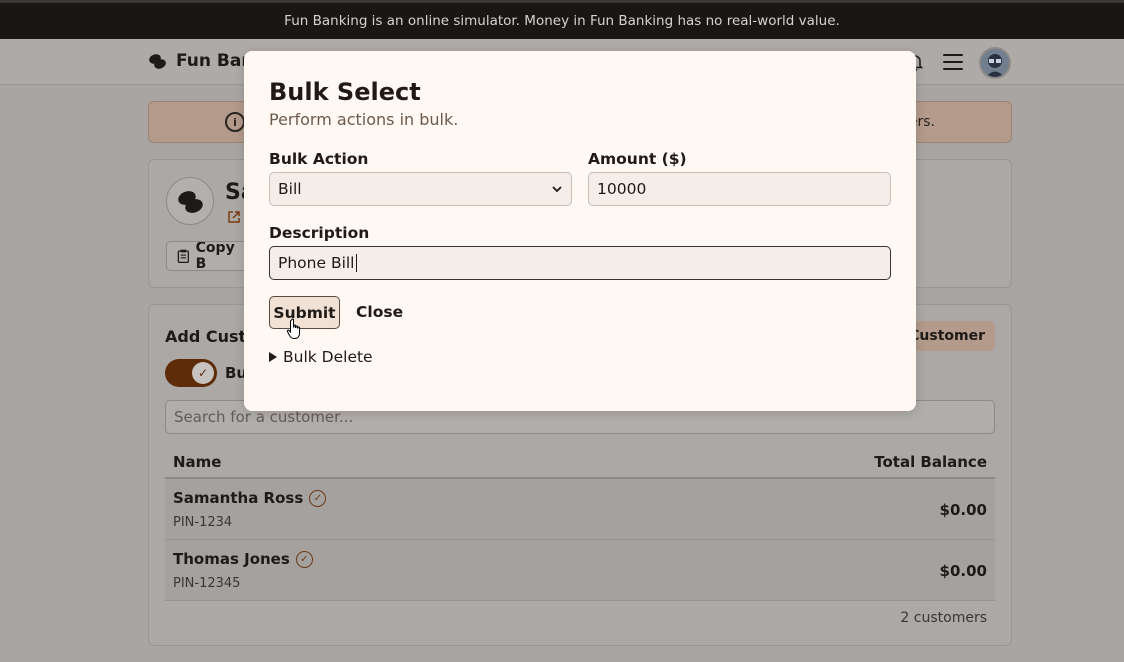 Image resolution: width=1124 pixels, height=662 pixels. Describe the element at coordinates (930, 462) in the screenshot. I see `column-balance: Total Balance` at that location.